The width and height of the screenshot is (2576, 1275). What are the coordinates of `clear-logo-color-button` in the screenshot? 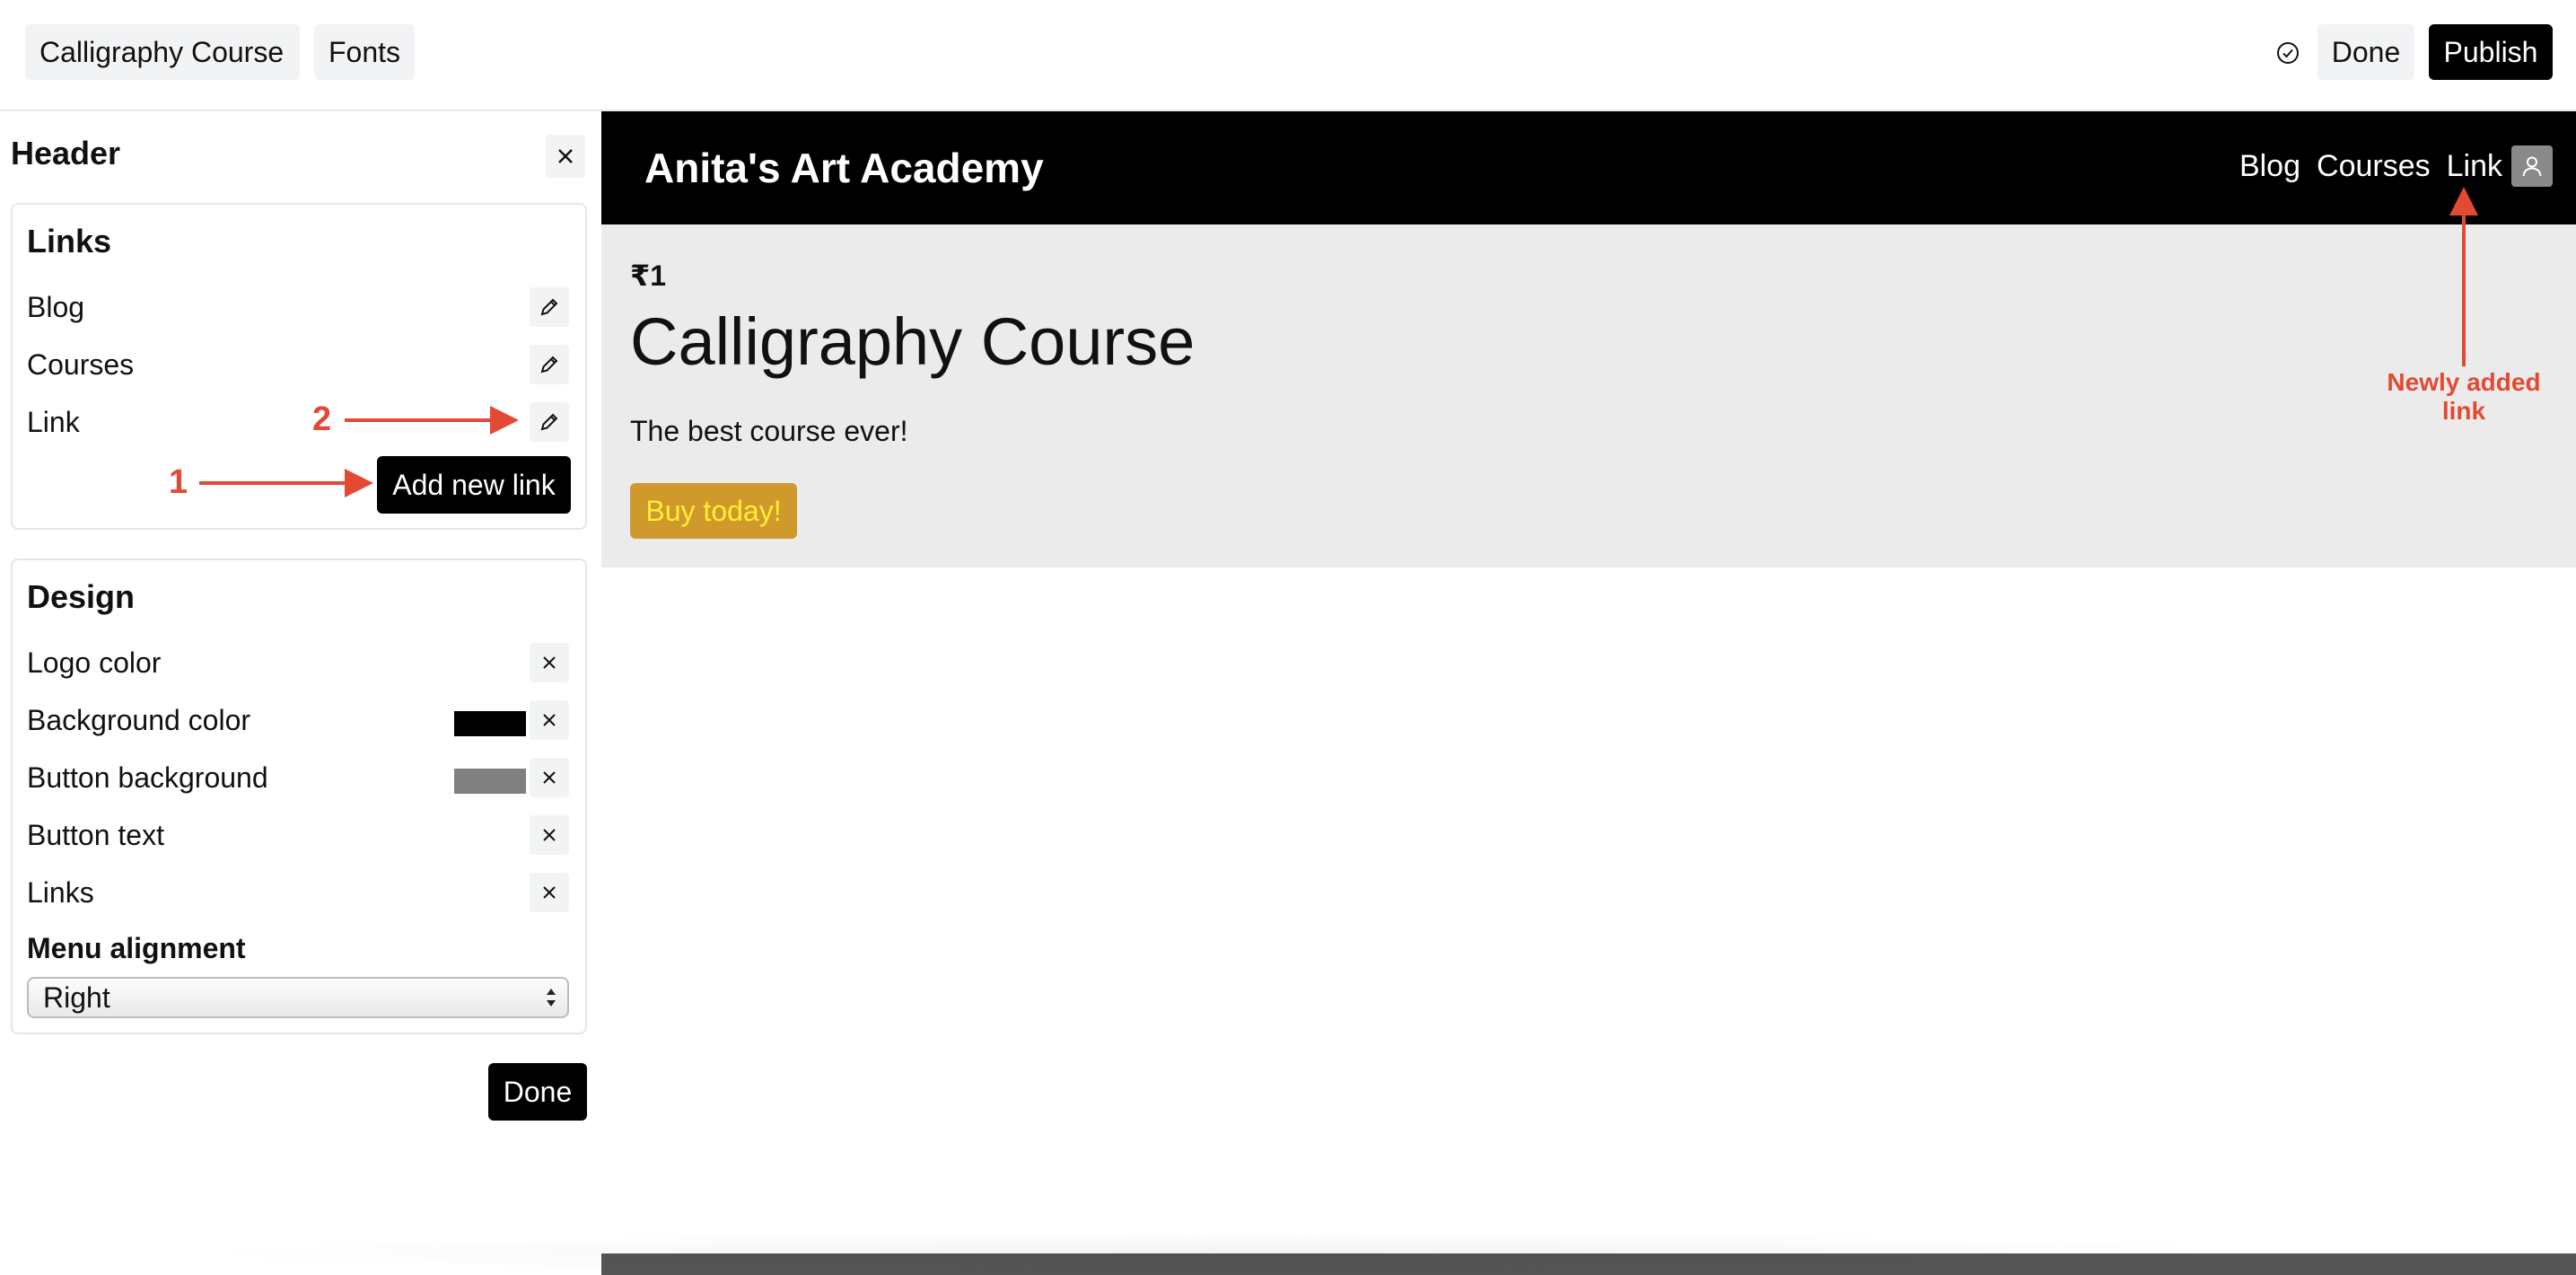 It's located at (549, 662).